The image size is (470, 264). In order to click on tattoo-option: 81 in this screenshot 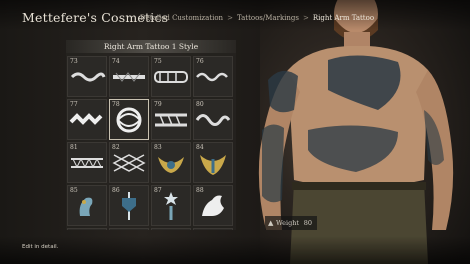, I will do `click(87, 162)`.